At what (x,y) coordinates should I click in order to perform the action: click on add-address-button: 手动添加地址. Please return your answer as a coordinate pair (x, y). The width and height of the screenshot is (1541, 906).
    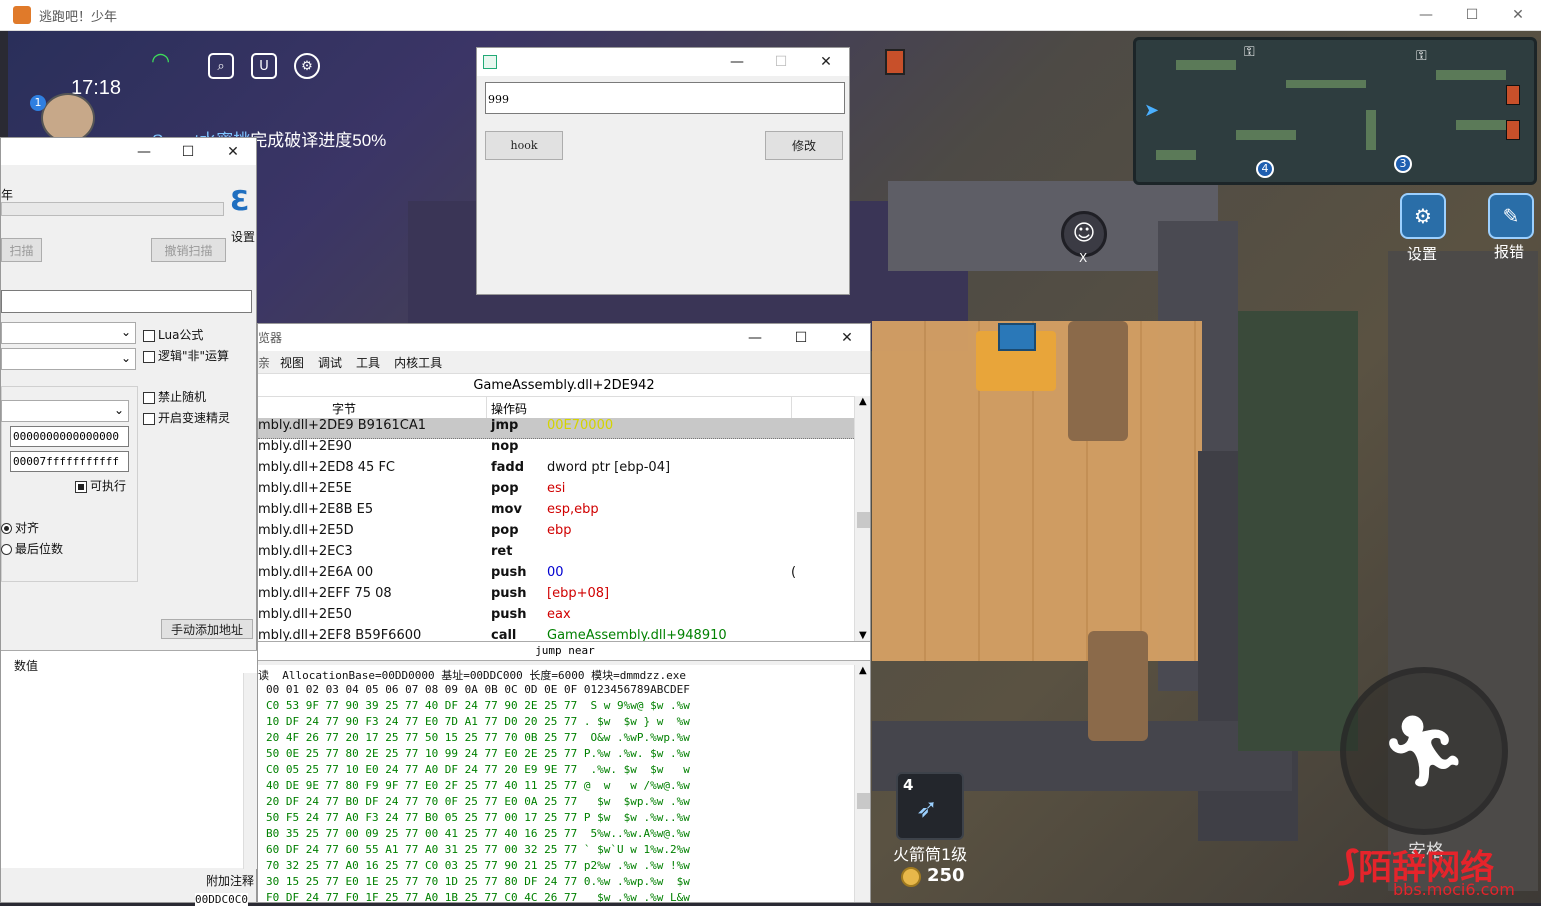
    Looking at the image, I should click on (207, 629).